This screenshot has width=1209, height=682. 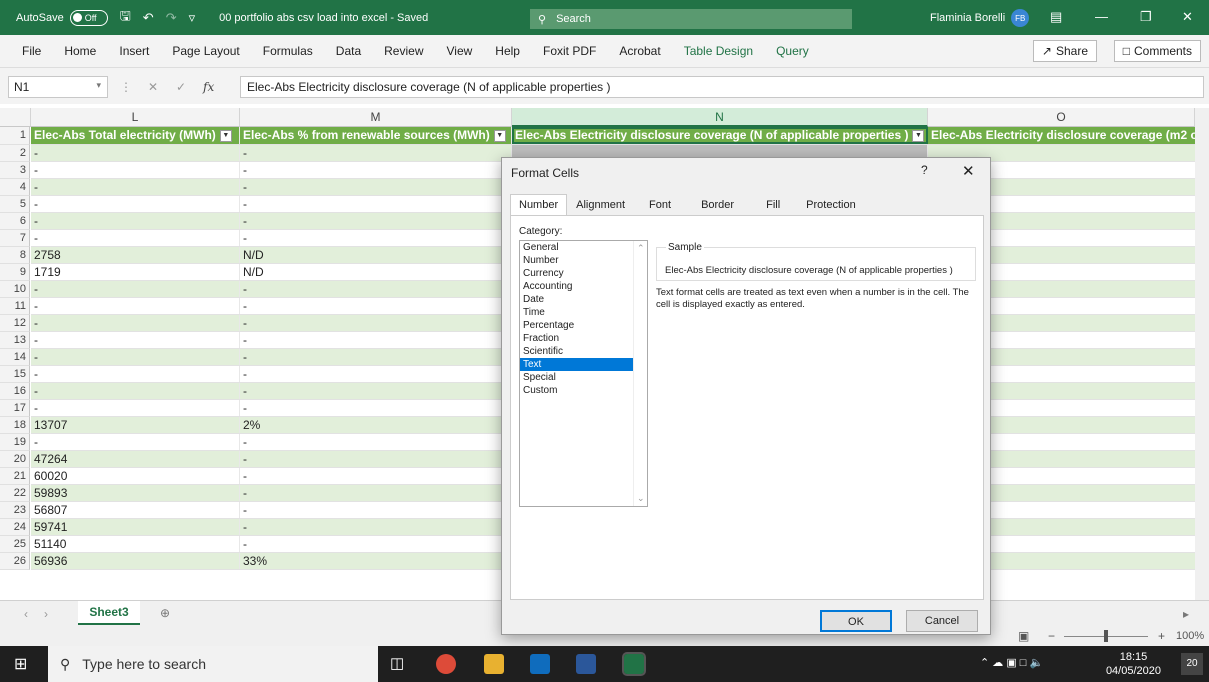 I want to click on menu-acrobat: Acrobat, so click(x=639, y=51).